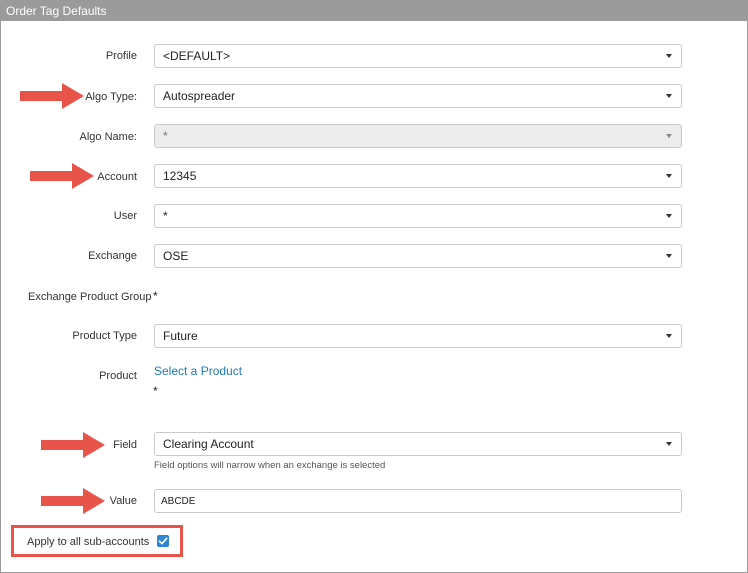  I want to click on apply-sub-accounts-label: Apply to all sub-accounts, so click(88, 542).